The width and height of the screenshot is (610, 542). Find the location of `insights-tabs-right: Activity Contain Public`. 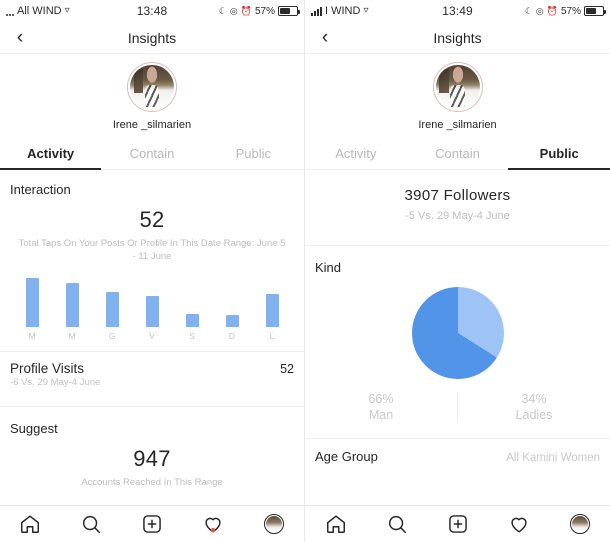

insights-tabs-right: Activity Contain Public is located at coordinates (457, 155).